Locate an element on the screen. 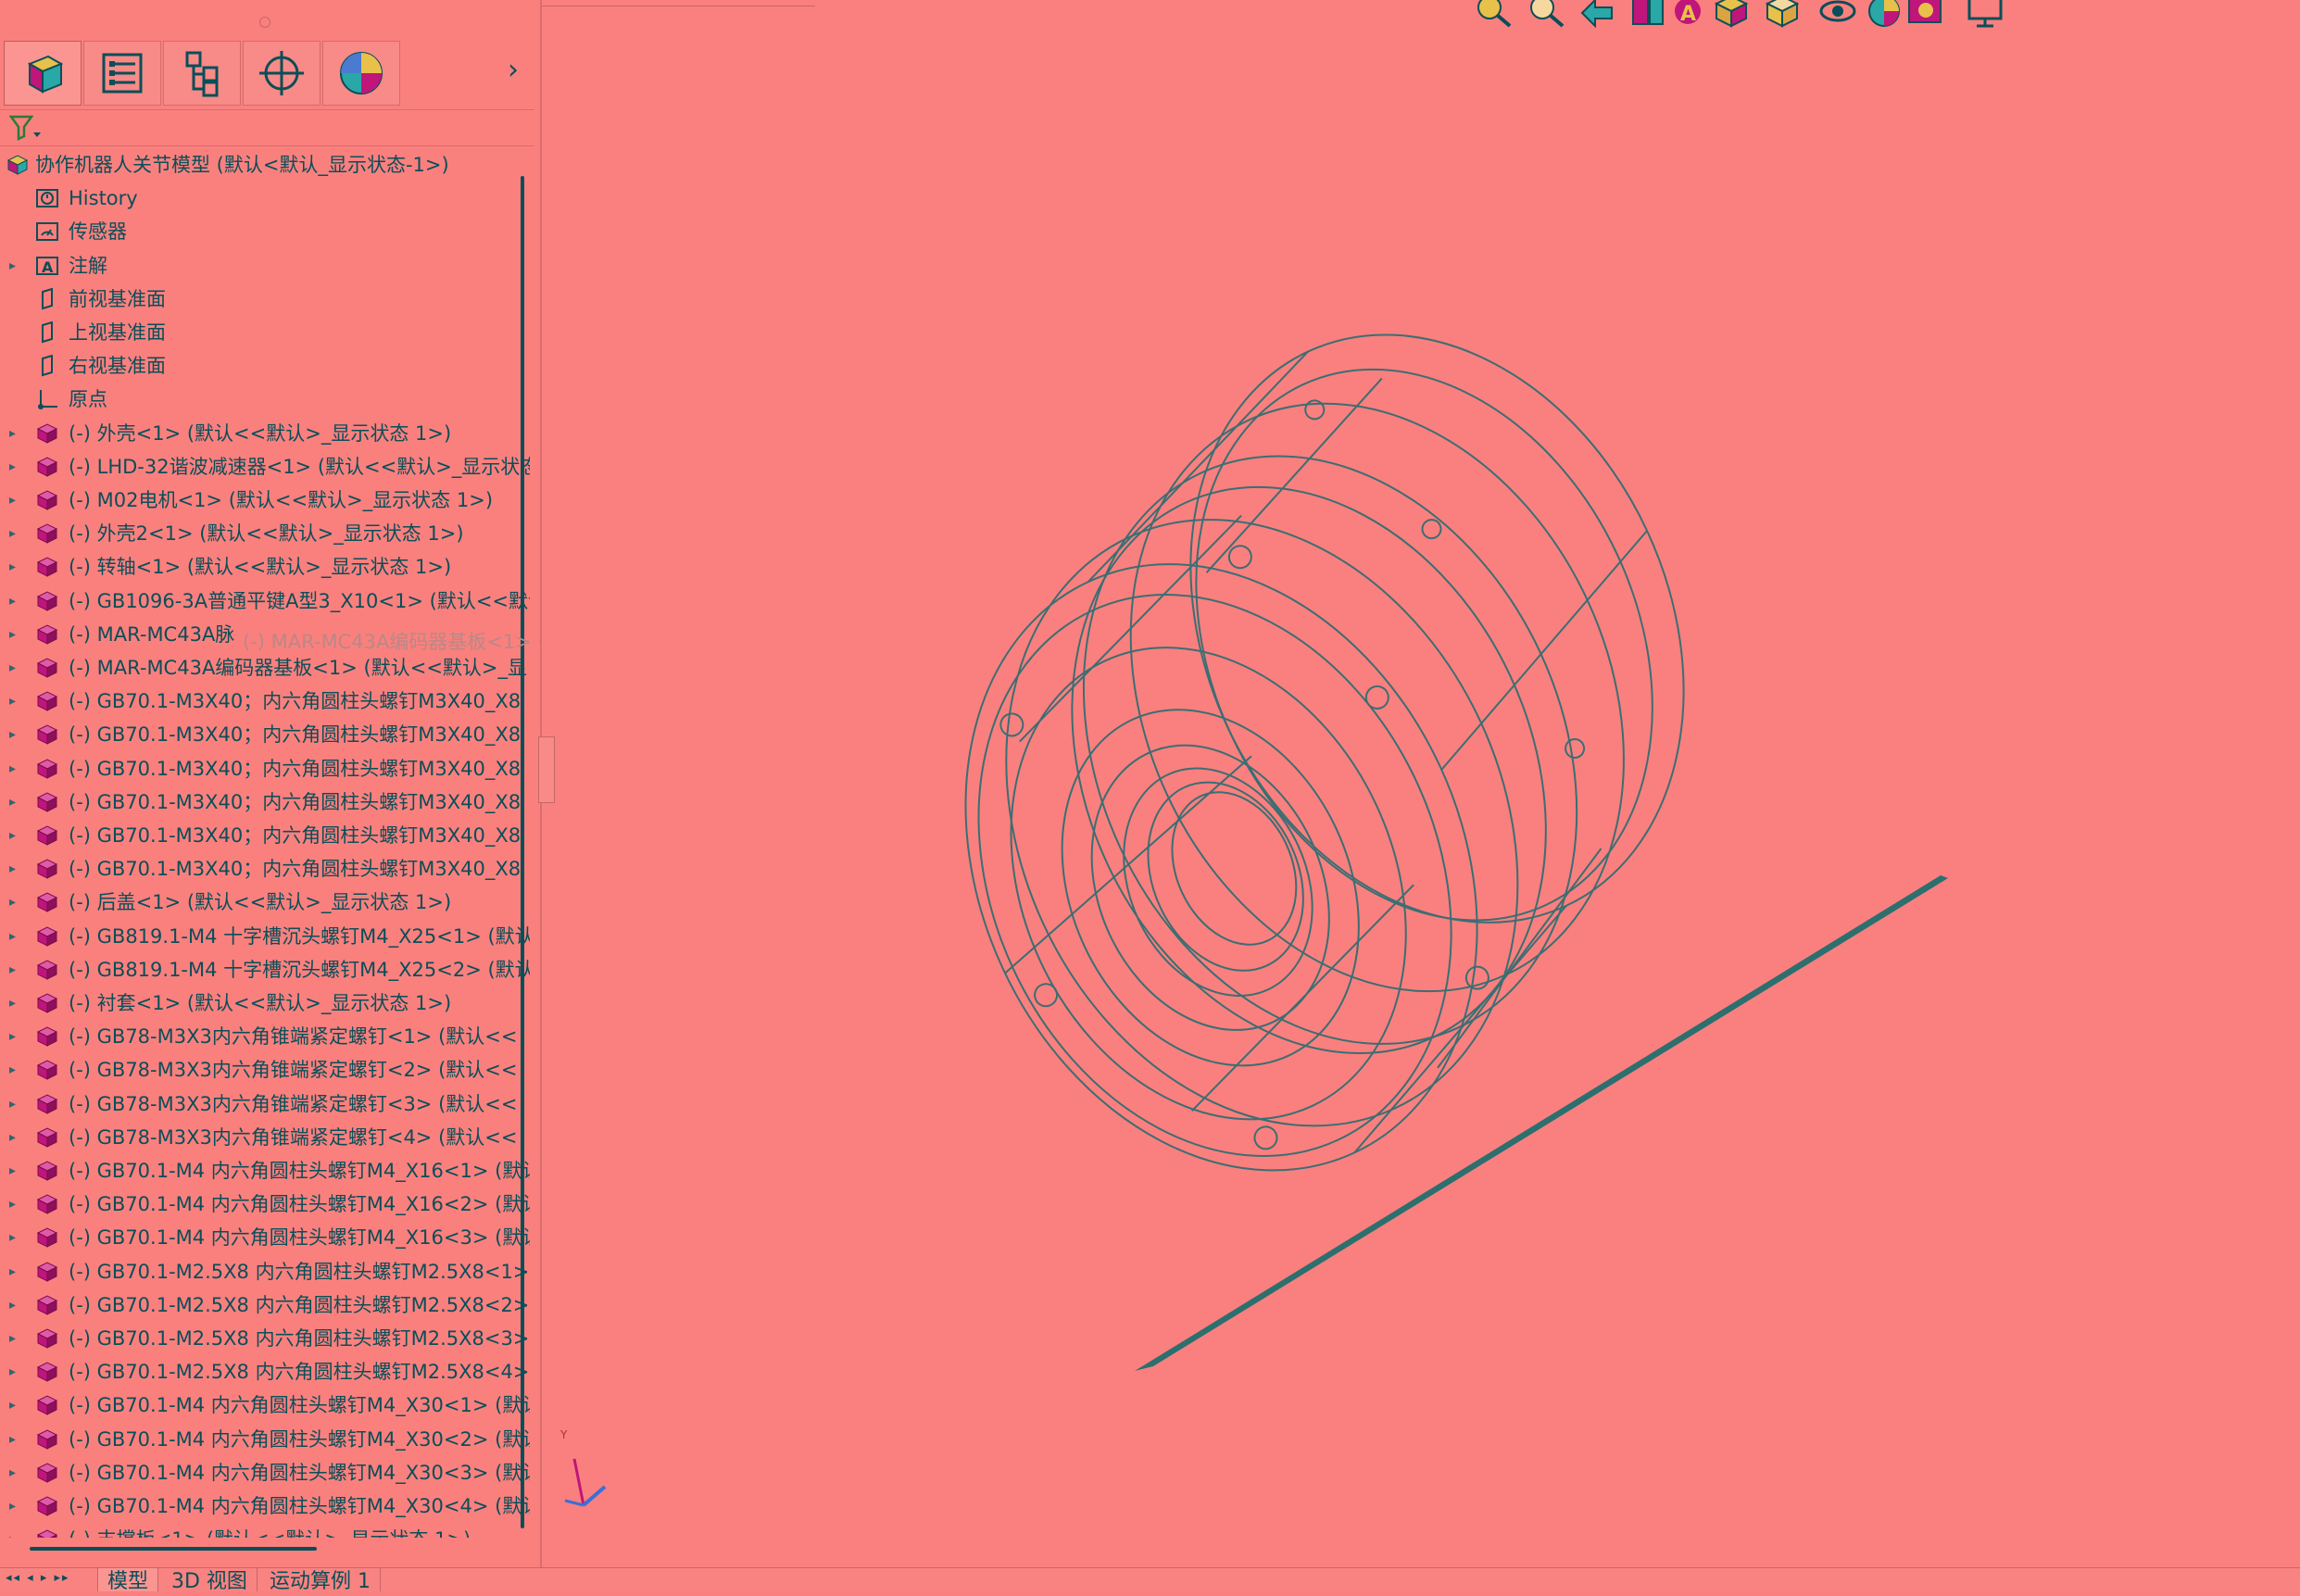 This screenshot has width=2300, height=1596. tree-item: ▸ (-) GB70.1-M4 内六角圆柱头螺钉M4_X30<1> (默认 is located at coordinates (265, 1405).